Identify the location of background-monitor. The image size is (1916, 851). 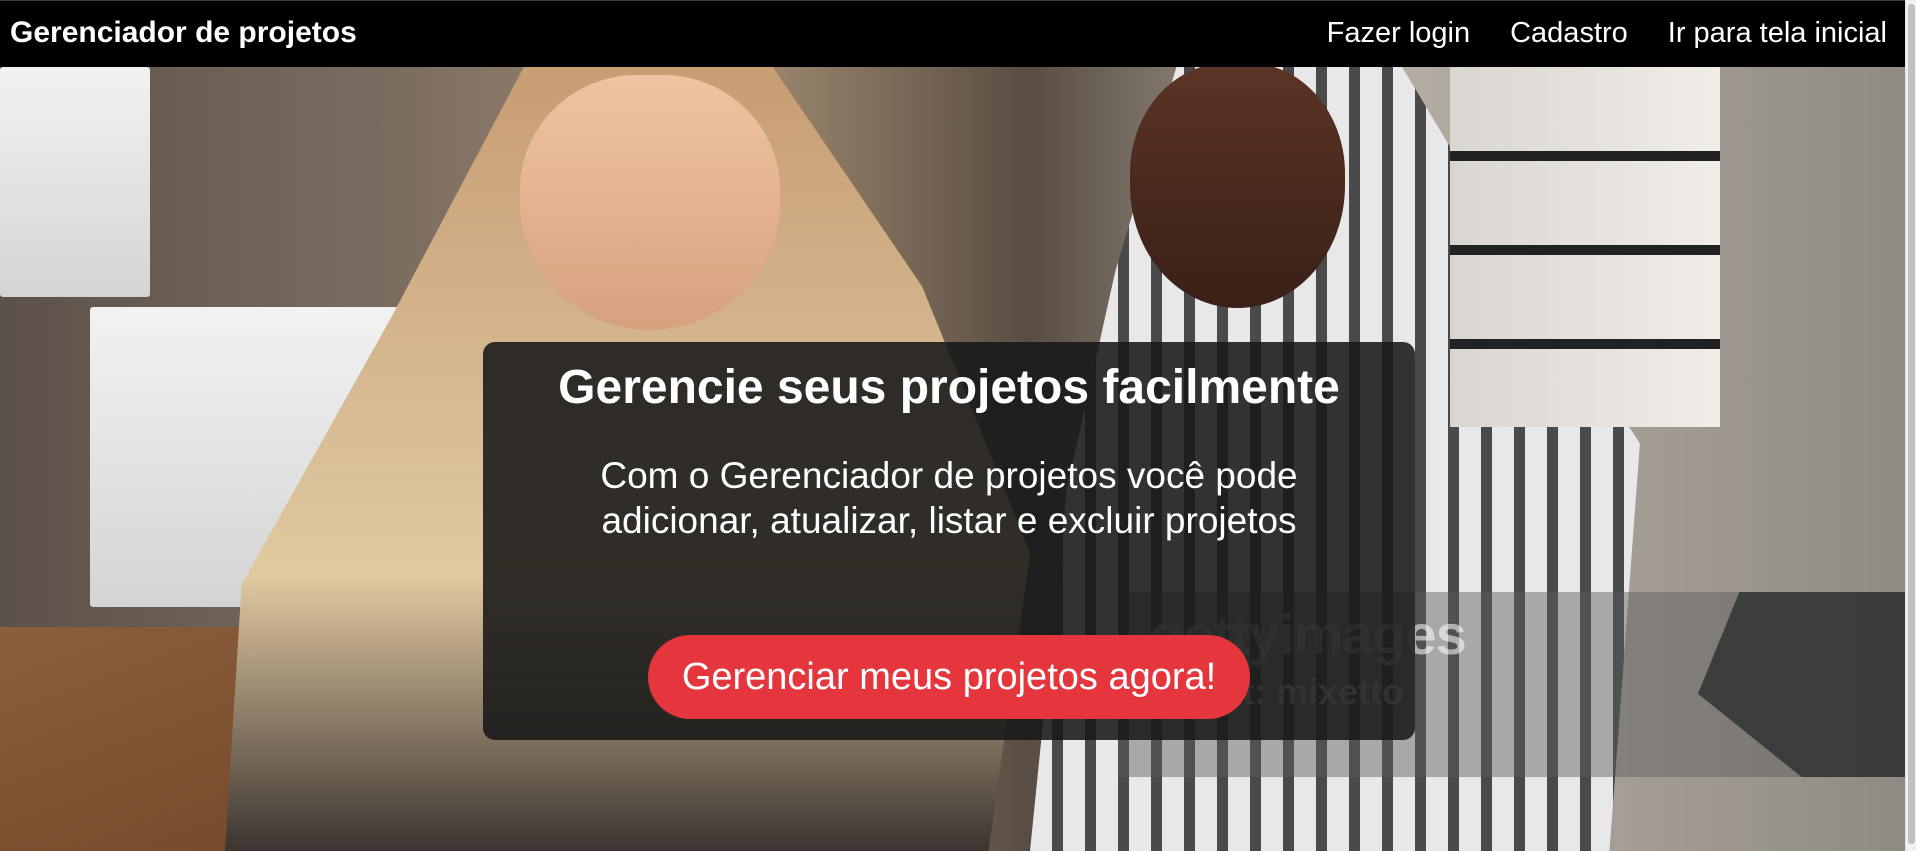
(75, 182).